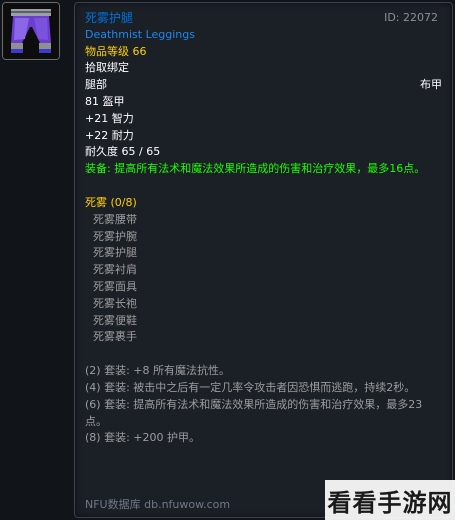 This screenshot has width=455, height=520. I want to click on watermark-box: 看看手游网, so click(390, 500).